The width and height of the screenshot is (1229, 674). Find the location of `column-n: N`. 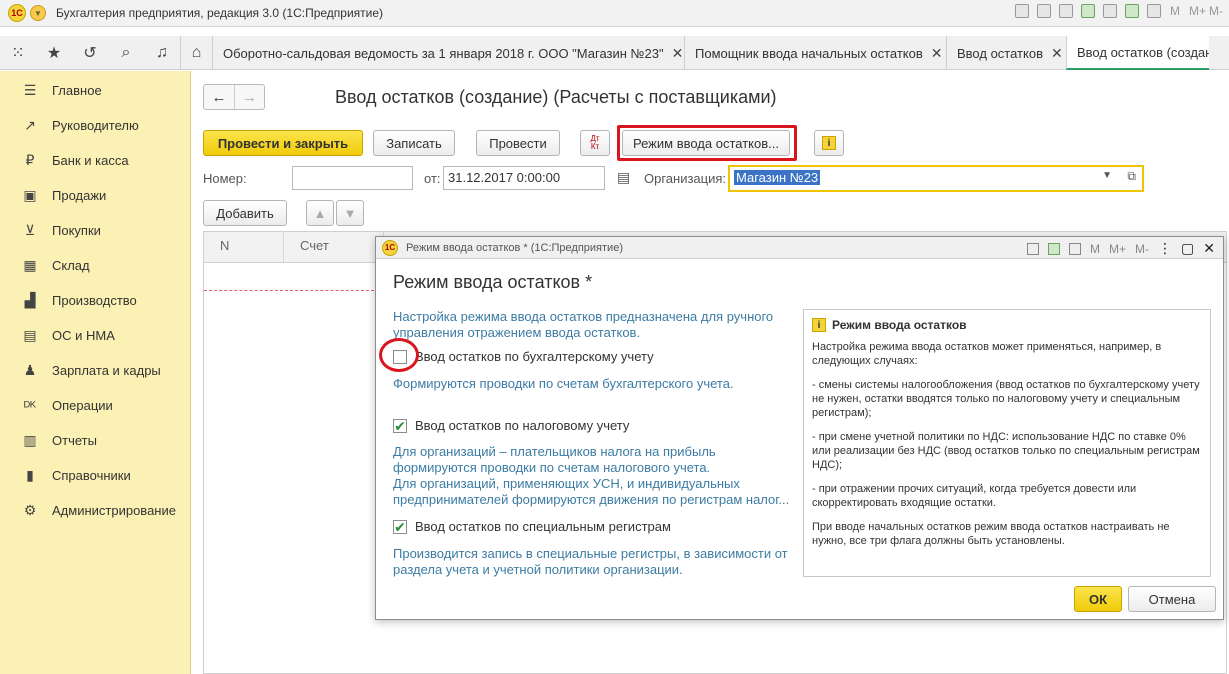

column-n: N is located at coordinates (244, 247).